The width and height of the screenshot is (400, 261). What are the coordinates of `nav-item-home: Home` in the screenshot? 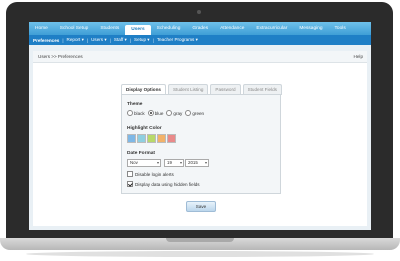 It's located at (41, 28).